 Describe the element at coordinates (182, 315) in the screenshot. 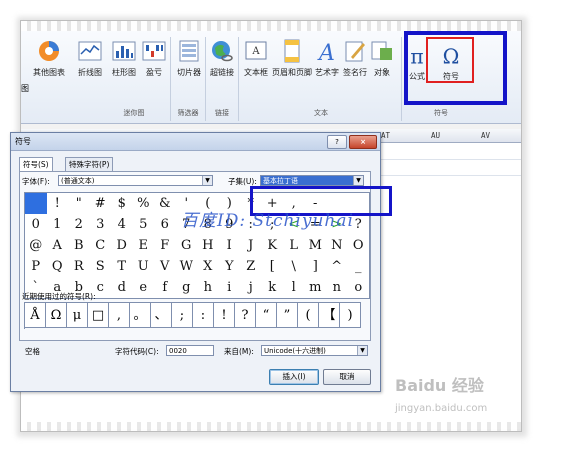

I see `recent-symbol: ;` at that location.